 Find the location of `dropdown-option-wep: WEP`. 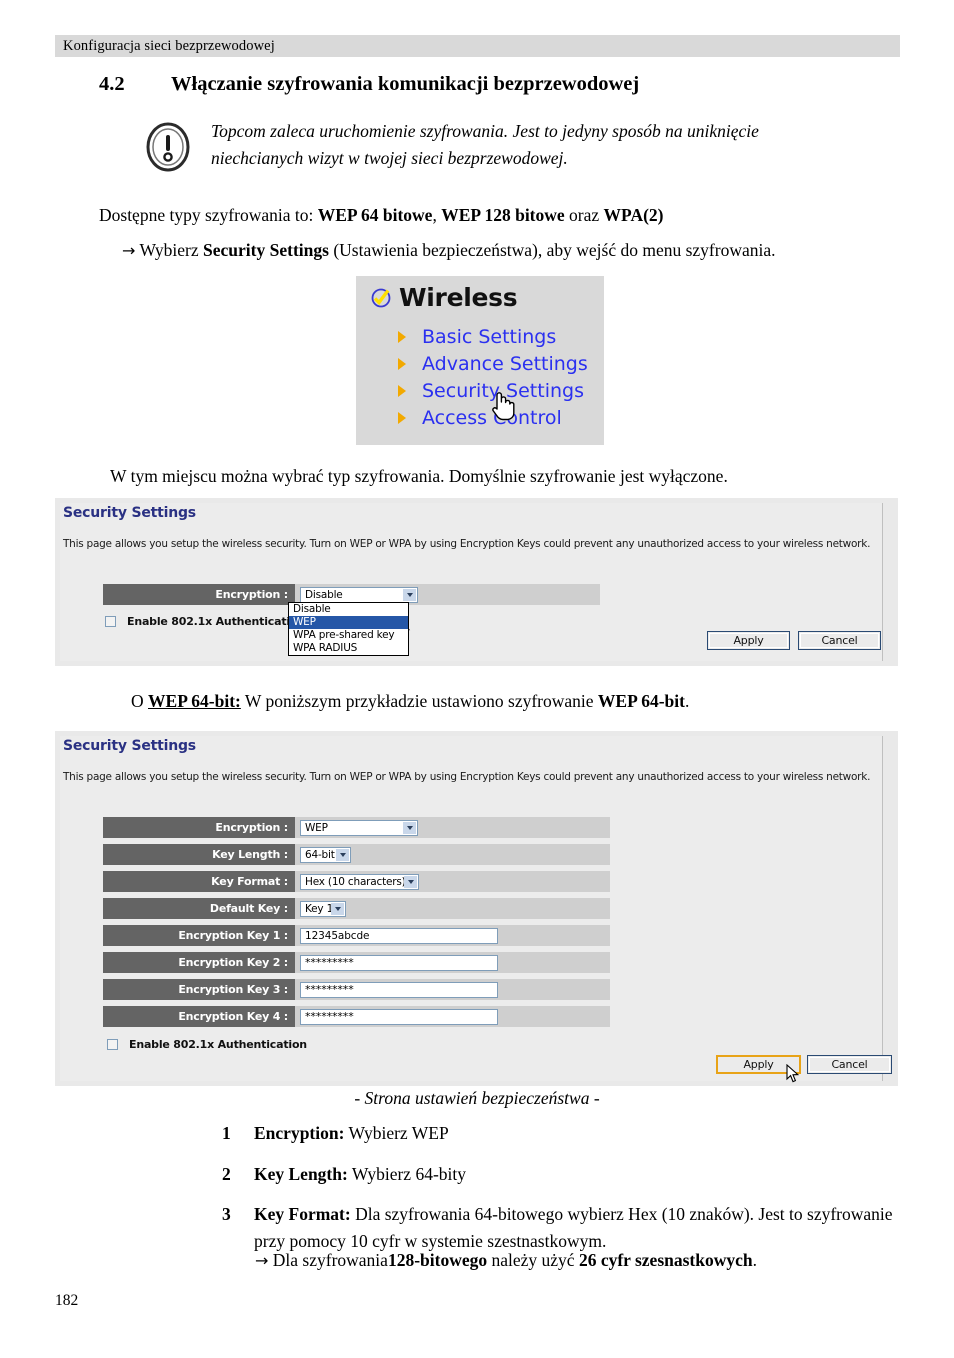

dropdown-option-wep: WEP is located at coordinates (348, 622).